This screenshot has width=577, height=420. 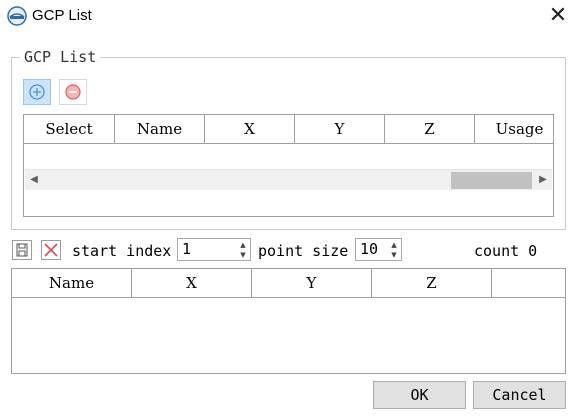 I want to click on scrollbar-thumb, so click(x=491, y=180).